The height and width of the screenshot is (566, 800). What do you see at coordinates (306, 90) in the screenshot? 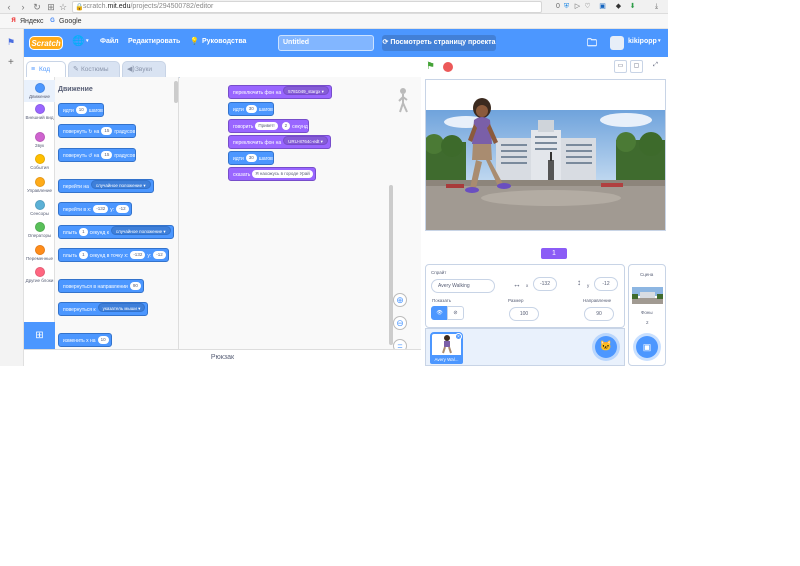
I see `block-dropdown: 5781049_stargx ▾` at bounding box center [306, 90].